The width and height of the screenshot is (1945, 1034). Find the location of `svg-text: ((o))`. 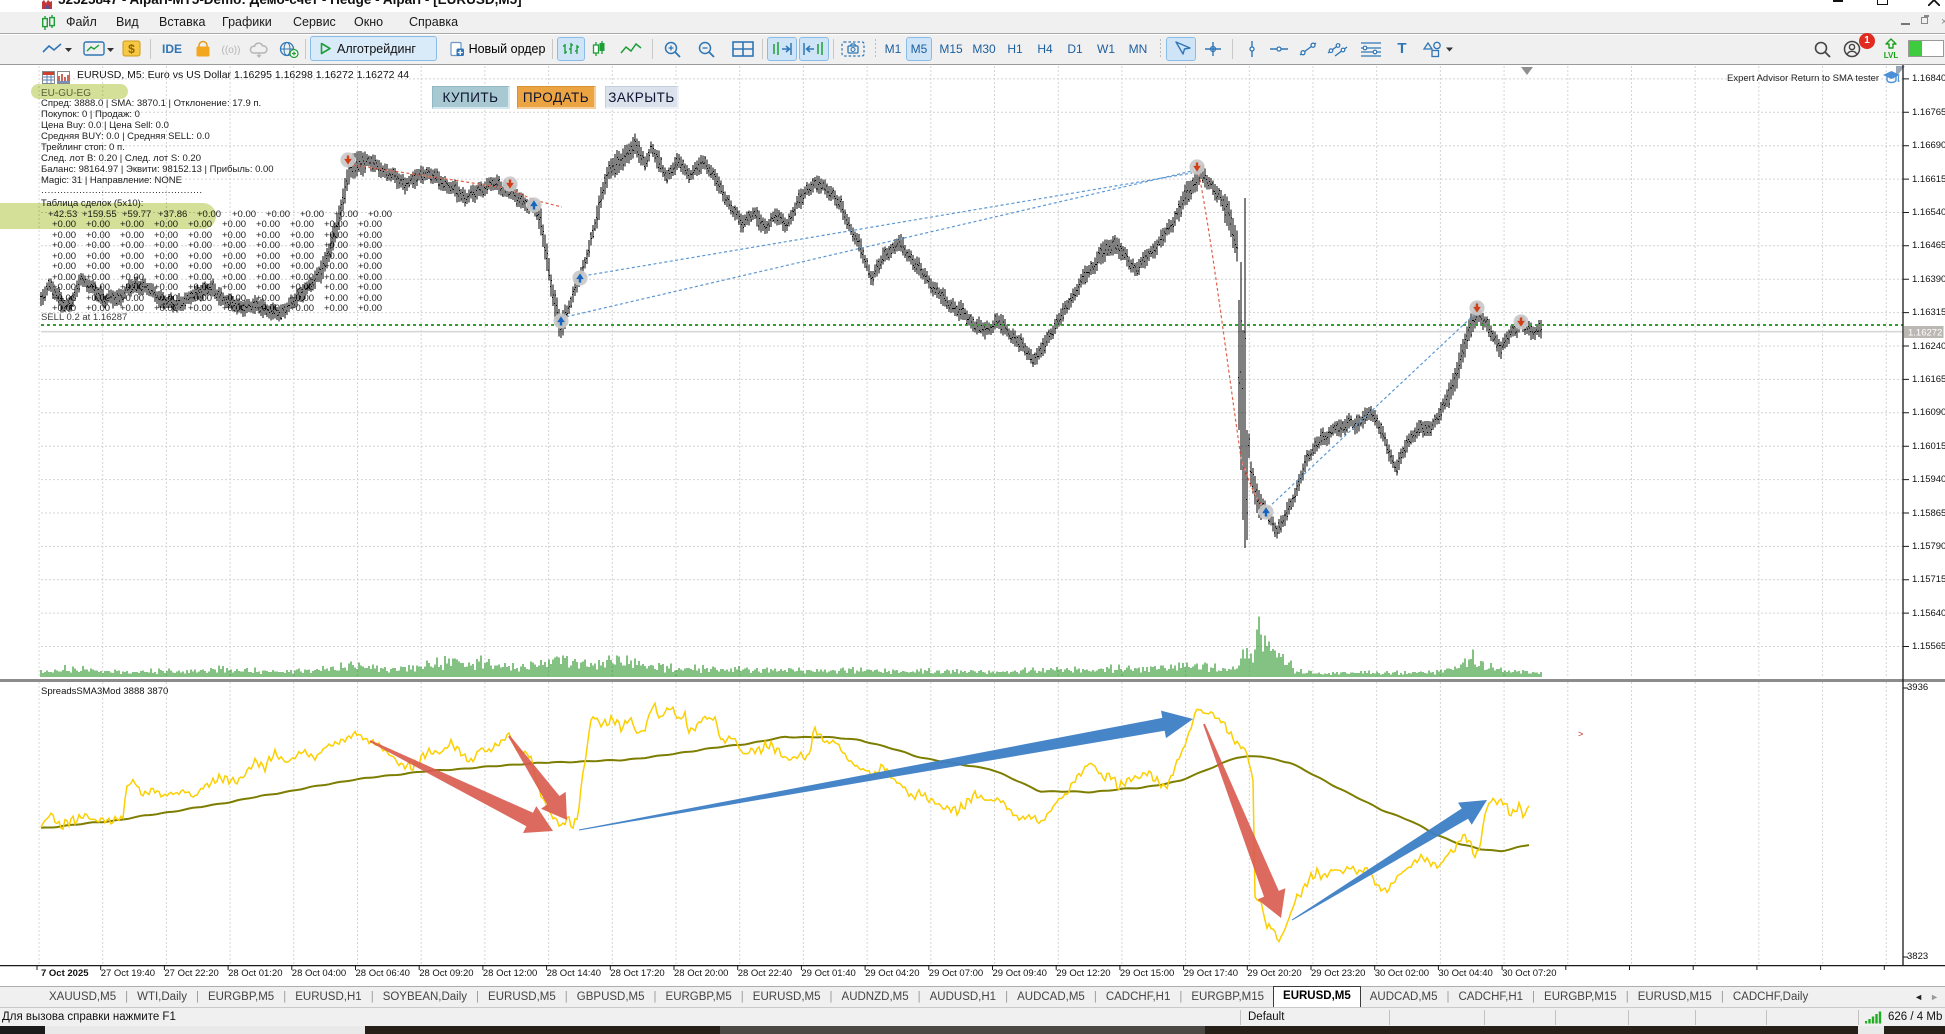

svg-text: ((o)) is located at coordinates (231, 50).